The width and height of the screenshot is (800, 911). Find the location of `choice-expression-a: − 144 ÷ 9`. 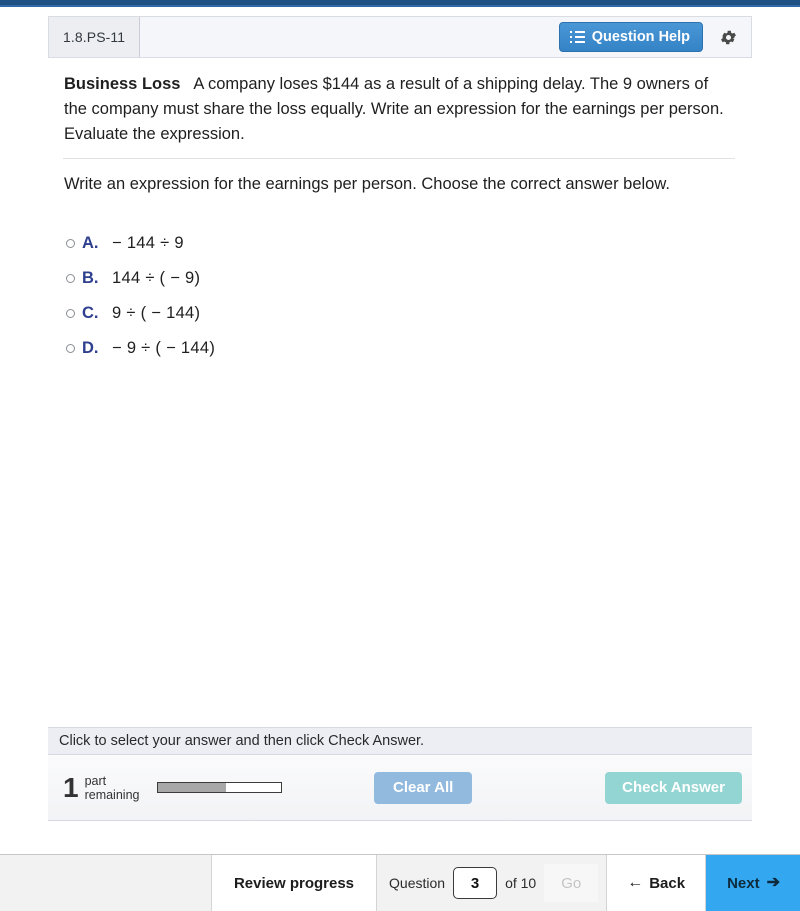

choice-expression-a: − 144 ÷ 9 is located at coordinates (148, 243).